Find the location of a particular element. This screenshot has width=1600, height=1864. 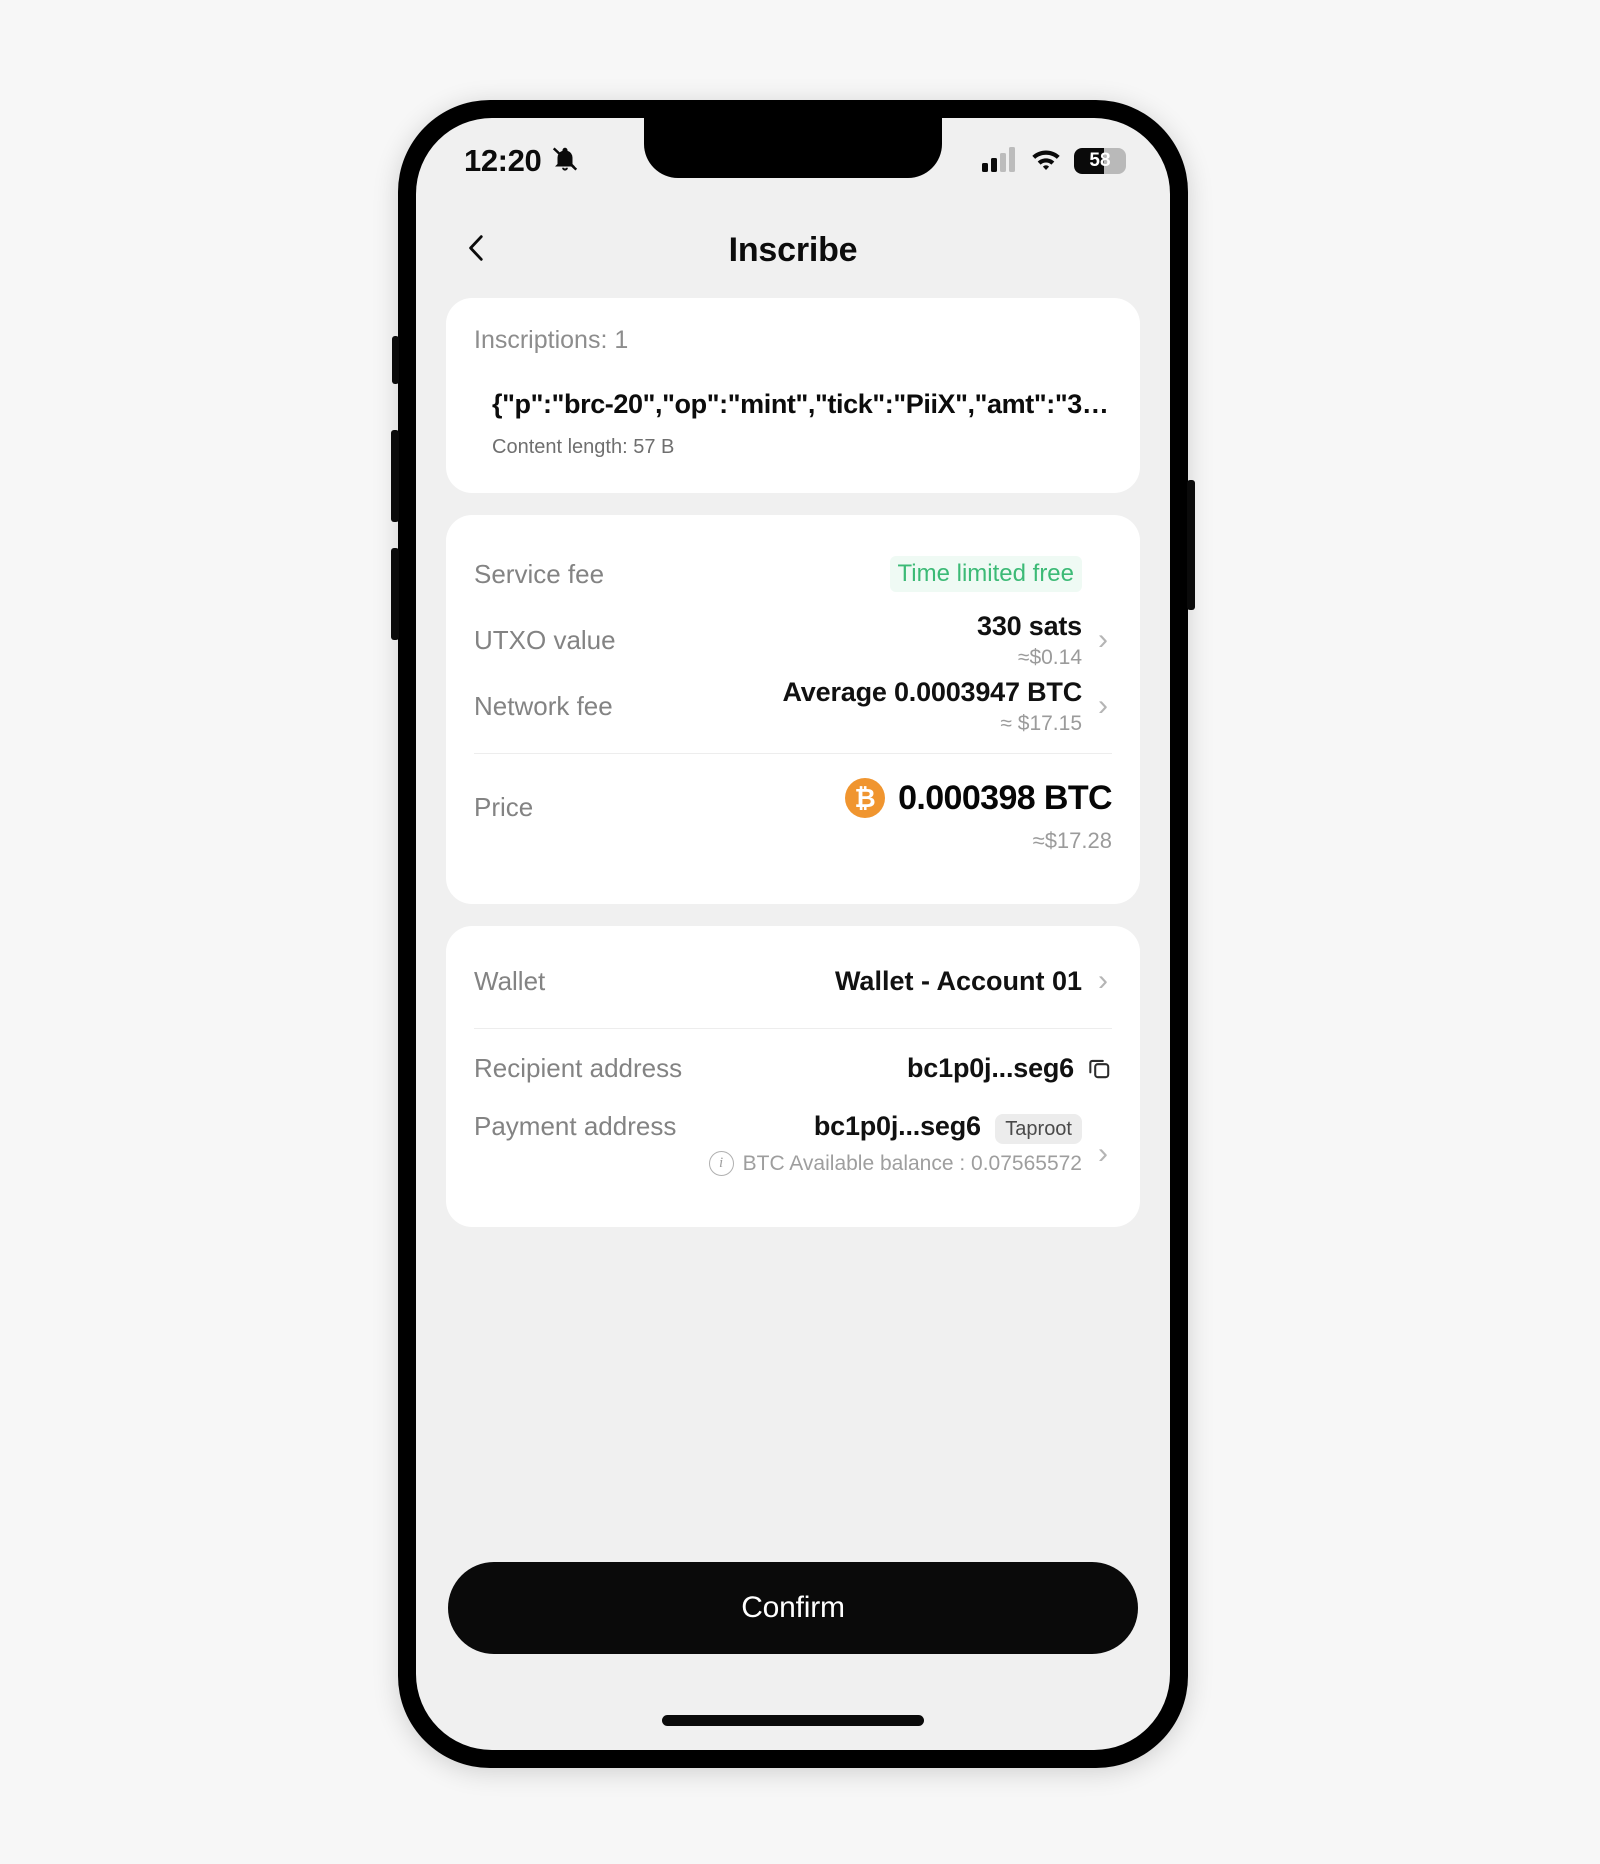

copy-icon is located at coordinates (1099, 1068).